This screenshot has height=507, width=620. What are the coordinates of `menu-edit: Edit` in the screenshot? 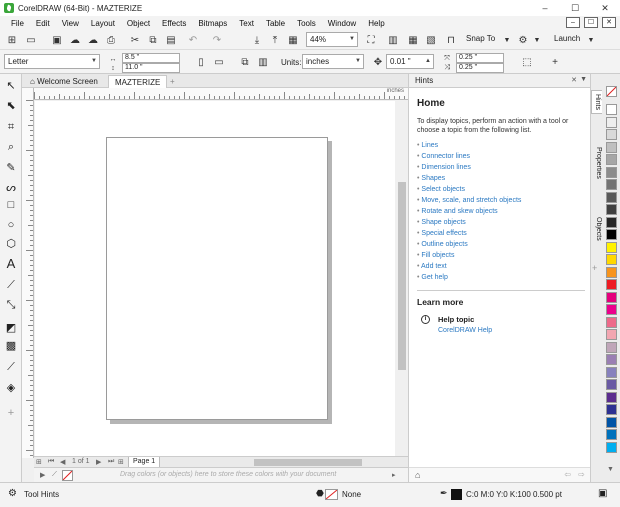 It's located at (43, 23).